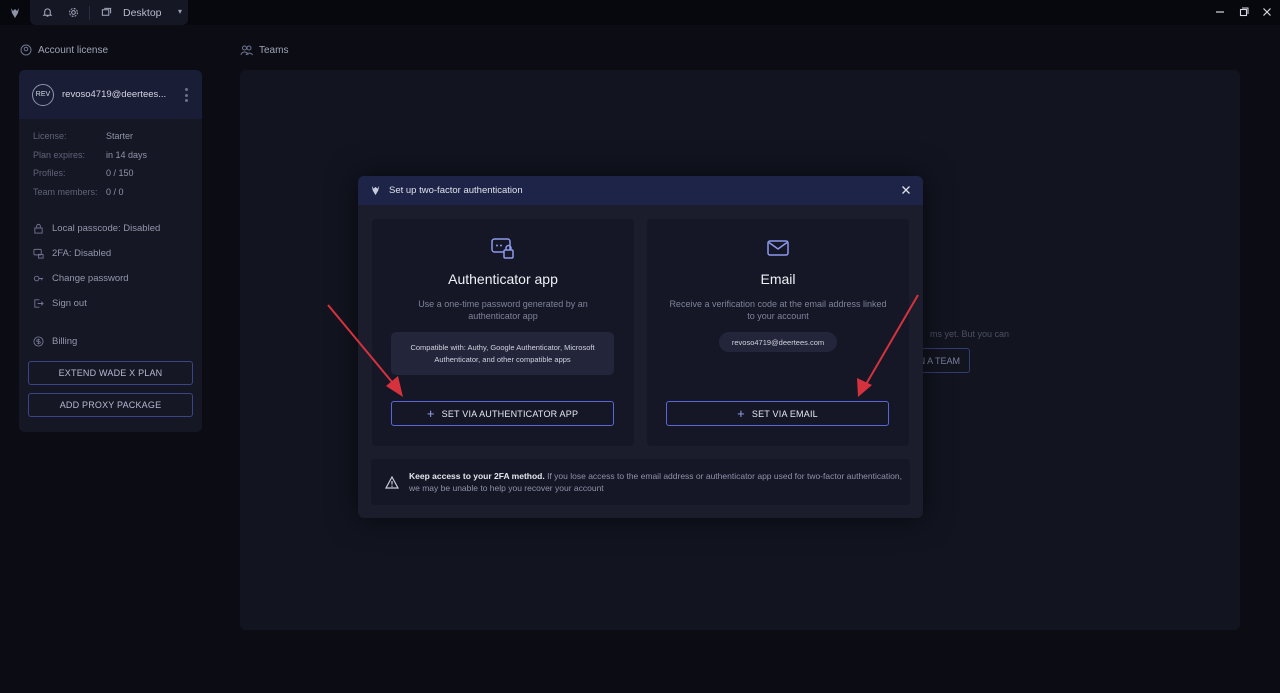 This screenshot has width=1280, height=693. Describe the element at coordinates (38, 341) in the screenshot. I see `billing-icon` at that location.